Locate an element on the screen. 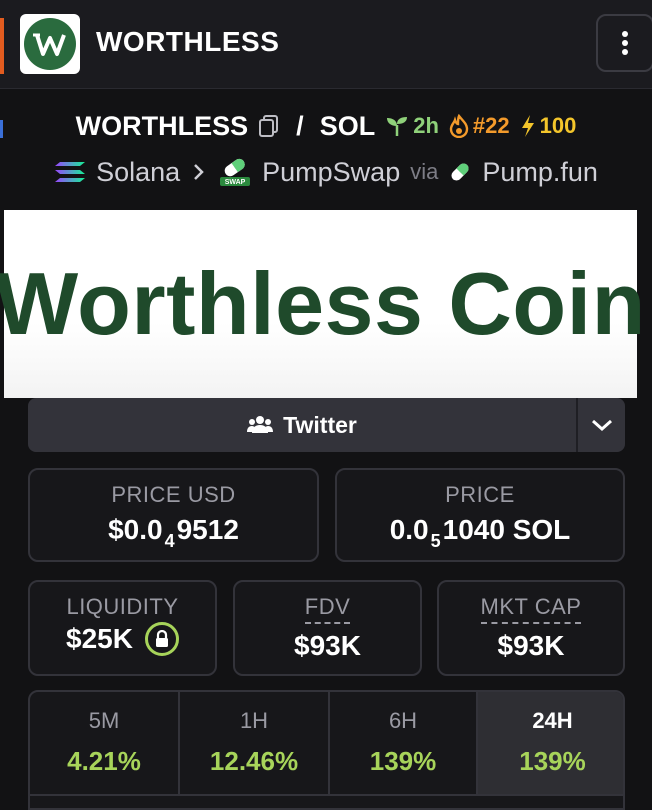 The width and height of the screenshot is (652, 810). price-native-digits: 1040 SOL is located at coordinates (506, 529).